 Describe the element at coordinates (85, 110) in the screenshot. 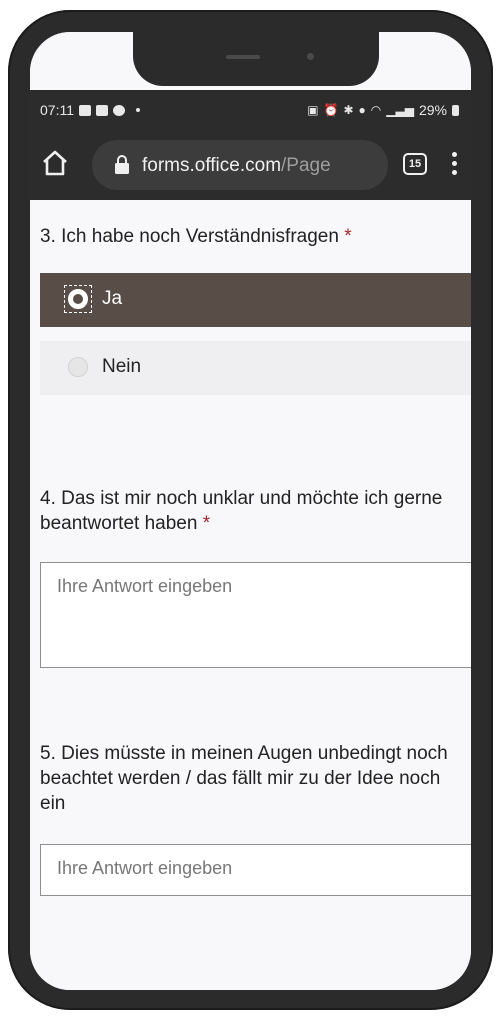

I see `gallery-icon` at that location.